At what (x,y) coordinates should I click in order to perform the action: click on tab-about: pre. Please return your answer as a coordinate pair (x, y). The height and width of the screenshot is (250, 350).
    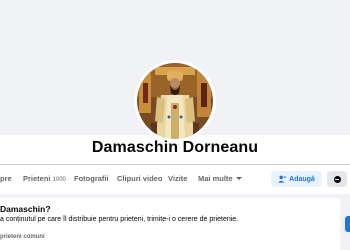
    Looking at the image, I should click on (6, 178).